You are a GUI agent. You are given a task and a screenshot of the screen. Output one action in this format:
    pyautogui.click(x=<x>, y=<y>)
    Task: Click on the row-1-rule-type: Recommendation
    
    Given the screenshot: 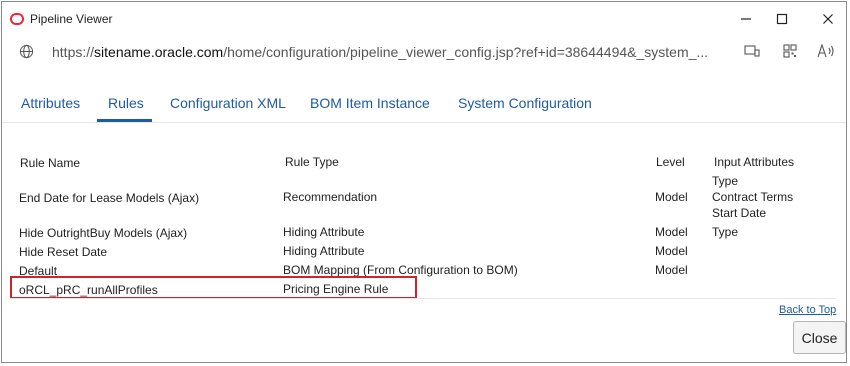 What is the action you would take?
    pyautogui.click(x=330, y=197)
    